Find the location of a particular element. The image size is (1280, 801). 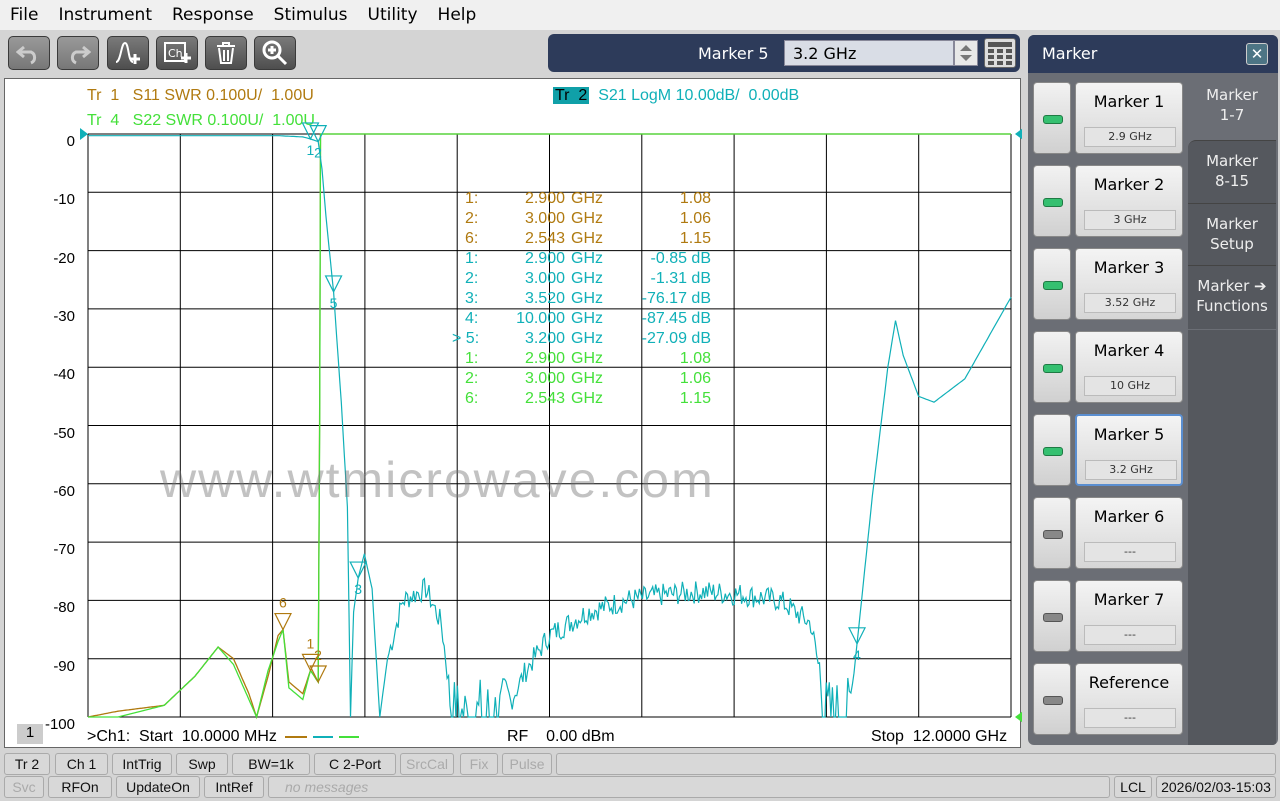

add-trace-button is located at coordinates (128, 53).